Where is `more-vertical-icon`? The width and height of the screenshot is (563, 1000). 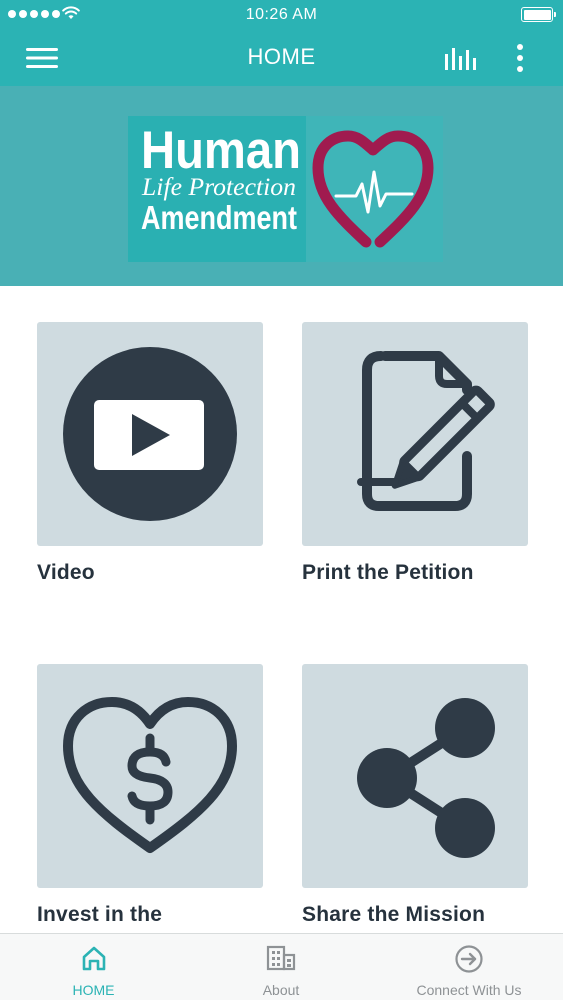
more-vertical-icon is located at coordinates (520, 58).